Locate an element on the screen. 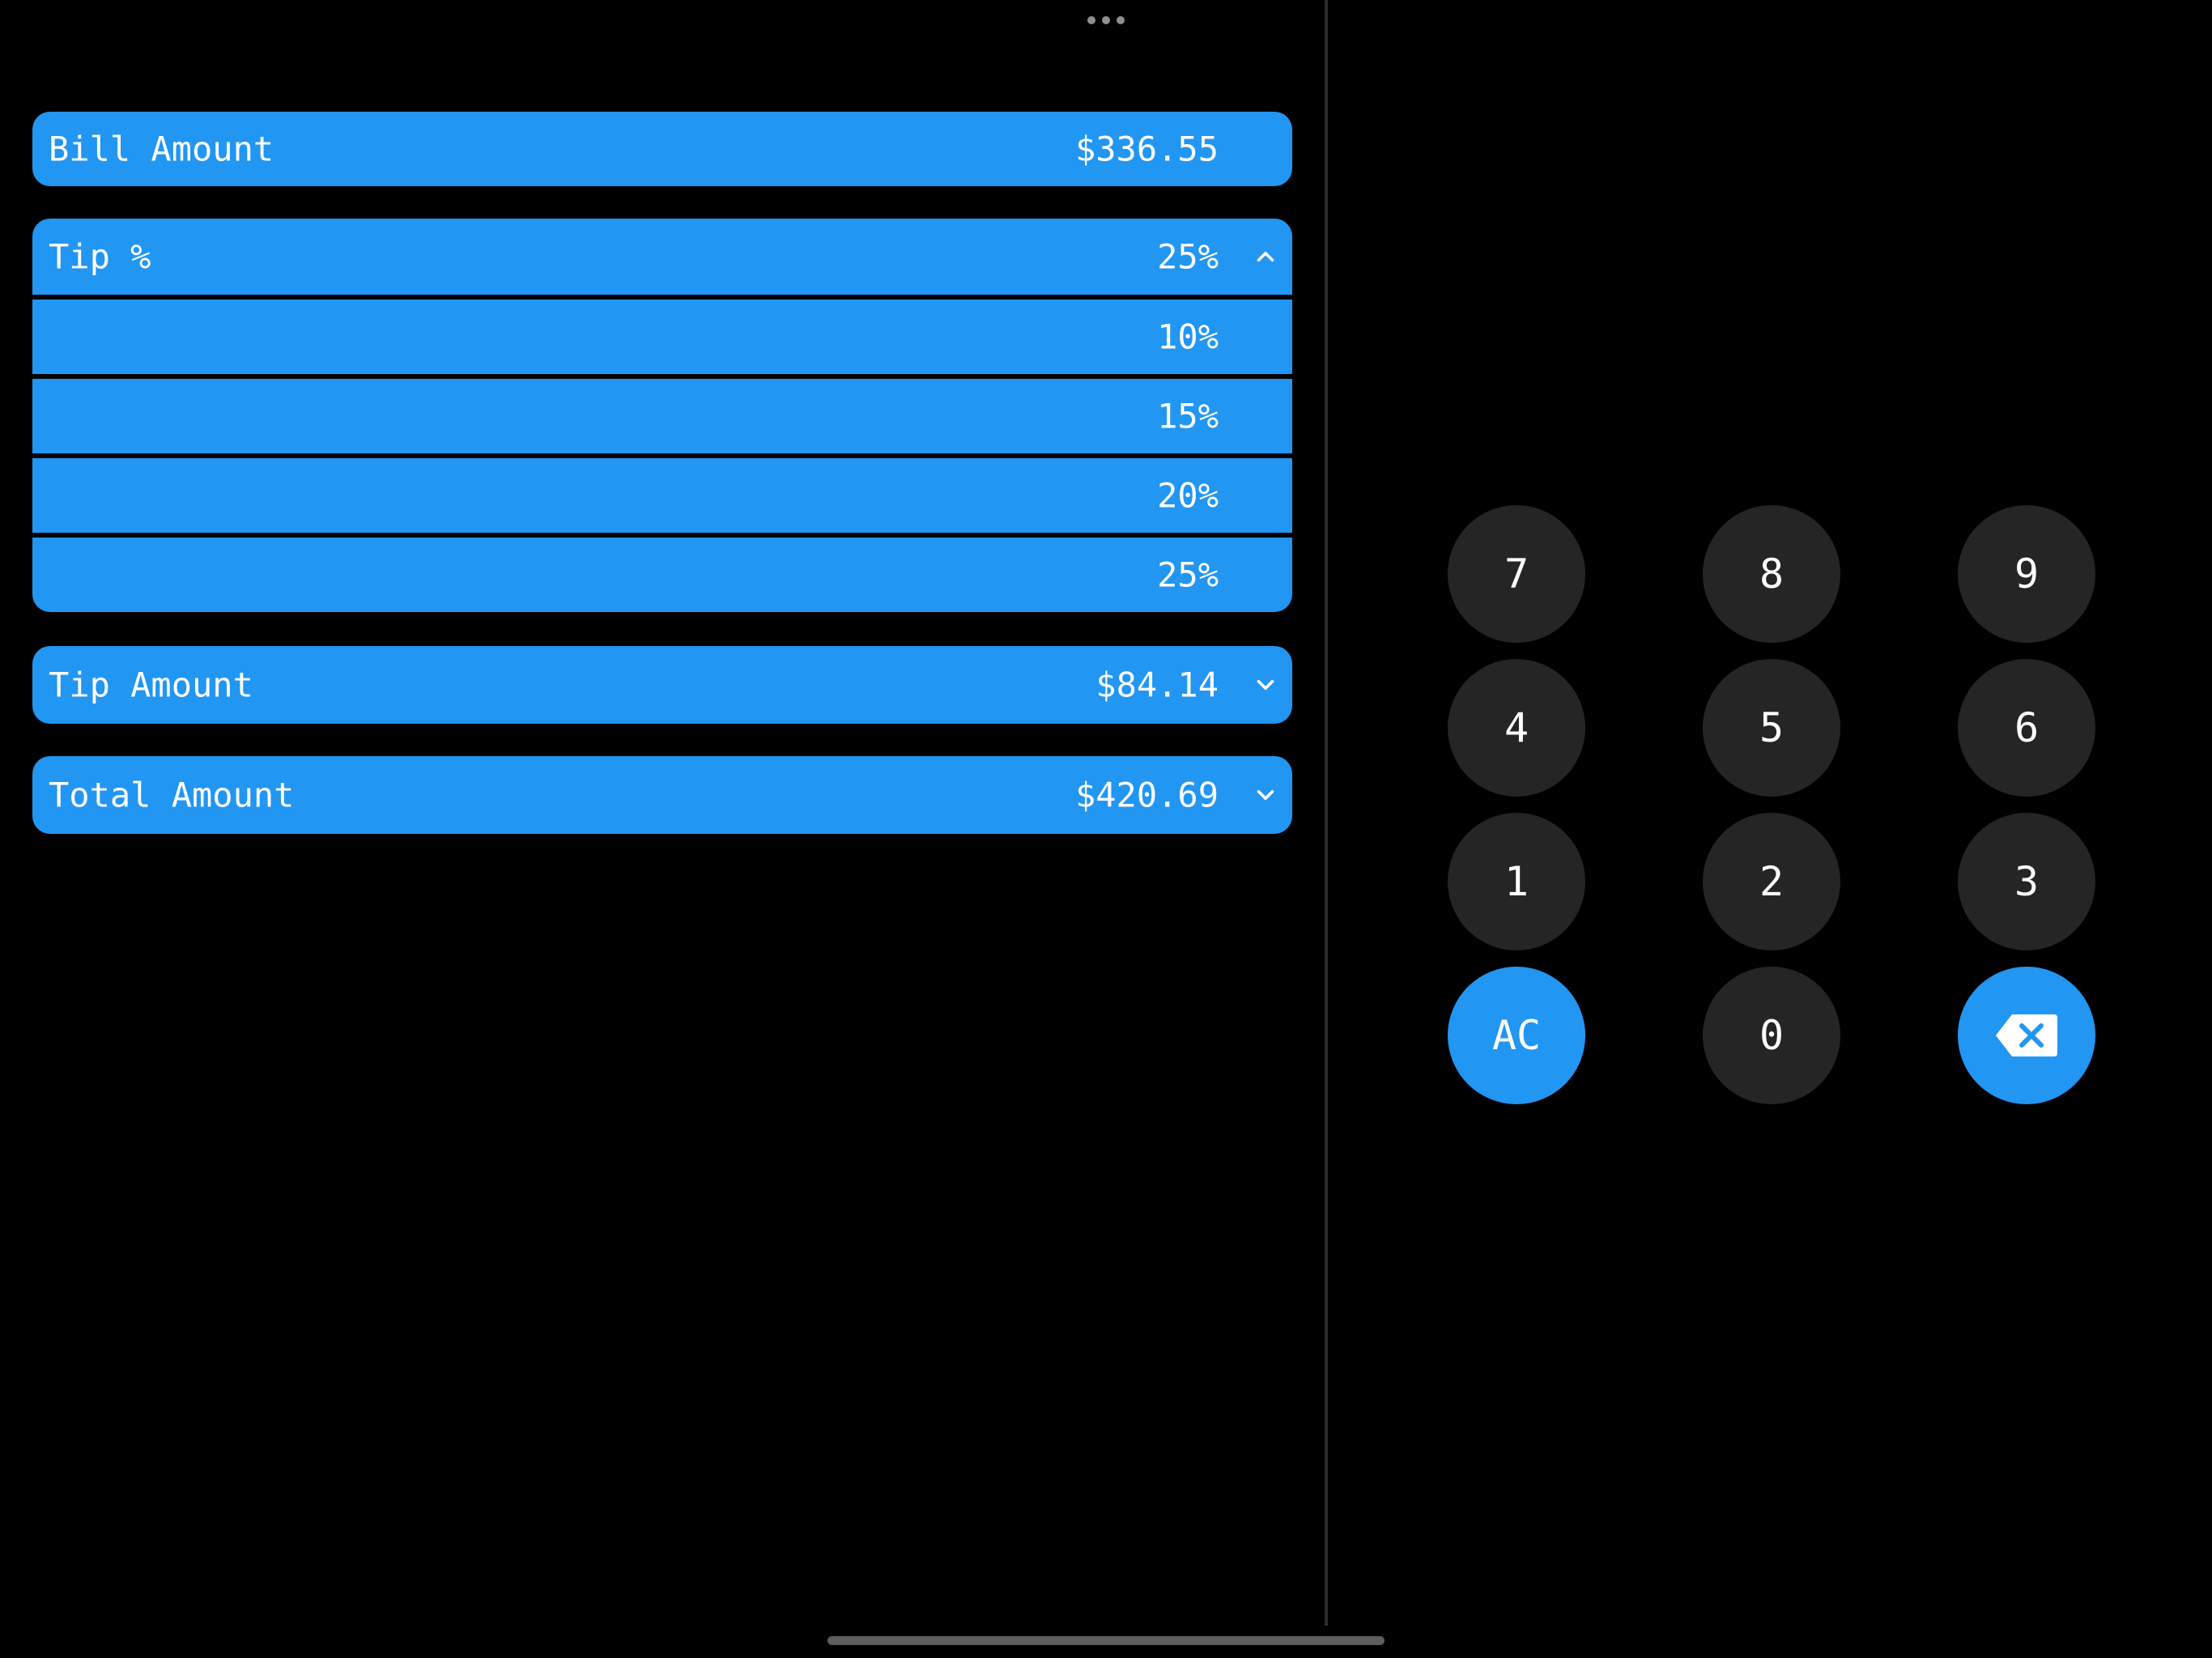  backspace-icon is located at coordinates (2027, 1035).